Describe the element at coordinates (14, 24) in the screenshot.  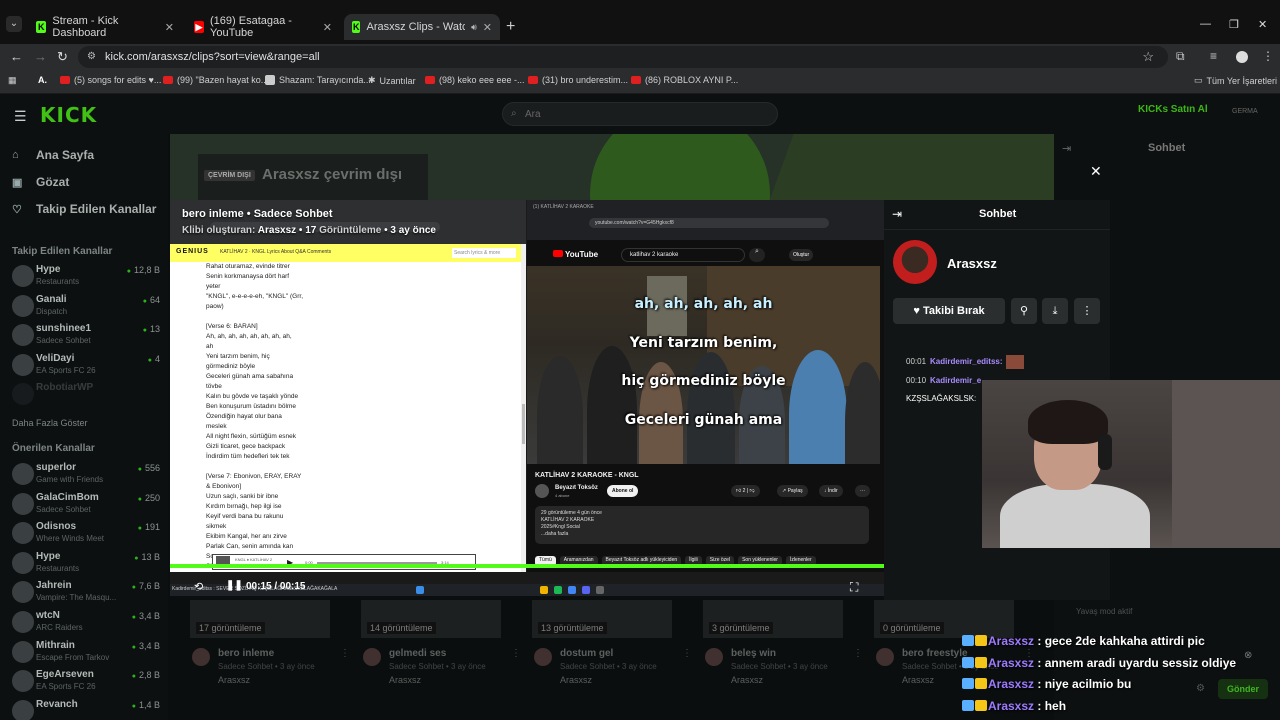
I see `tab-search-icon: ⌄` at that location.